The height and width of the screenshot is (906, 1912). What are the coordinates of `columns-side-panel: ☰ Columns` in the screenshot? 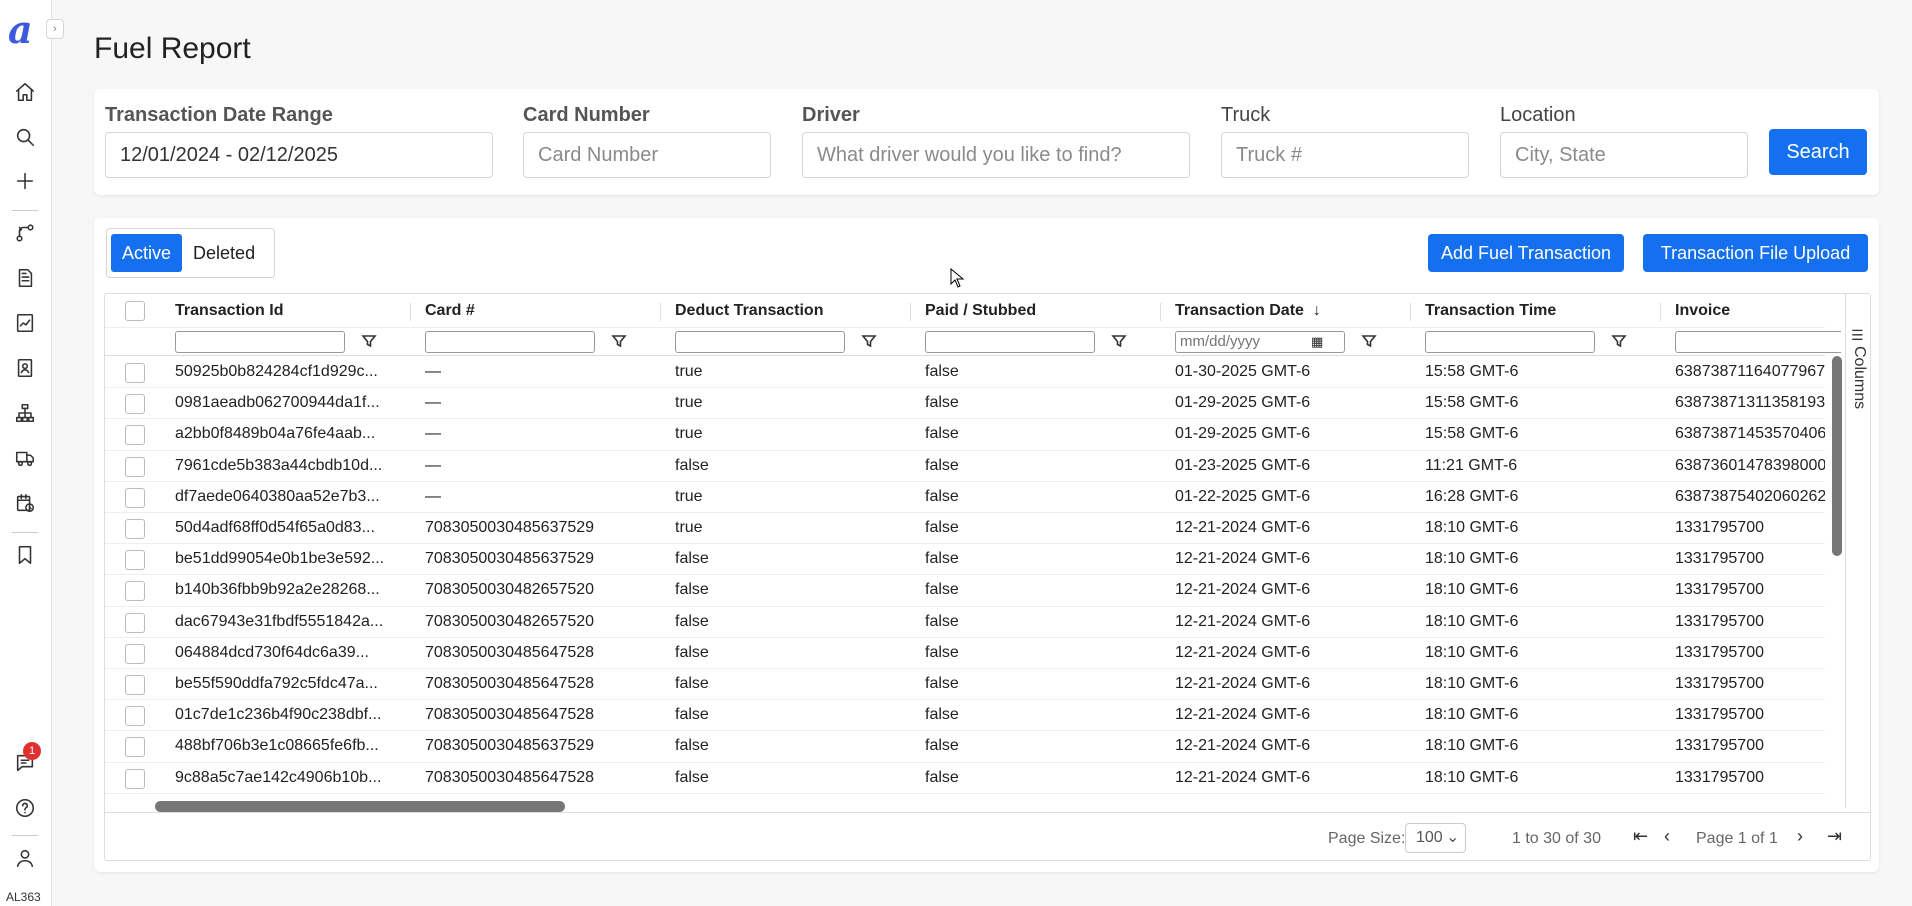 It's located at (1857, 551).